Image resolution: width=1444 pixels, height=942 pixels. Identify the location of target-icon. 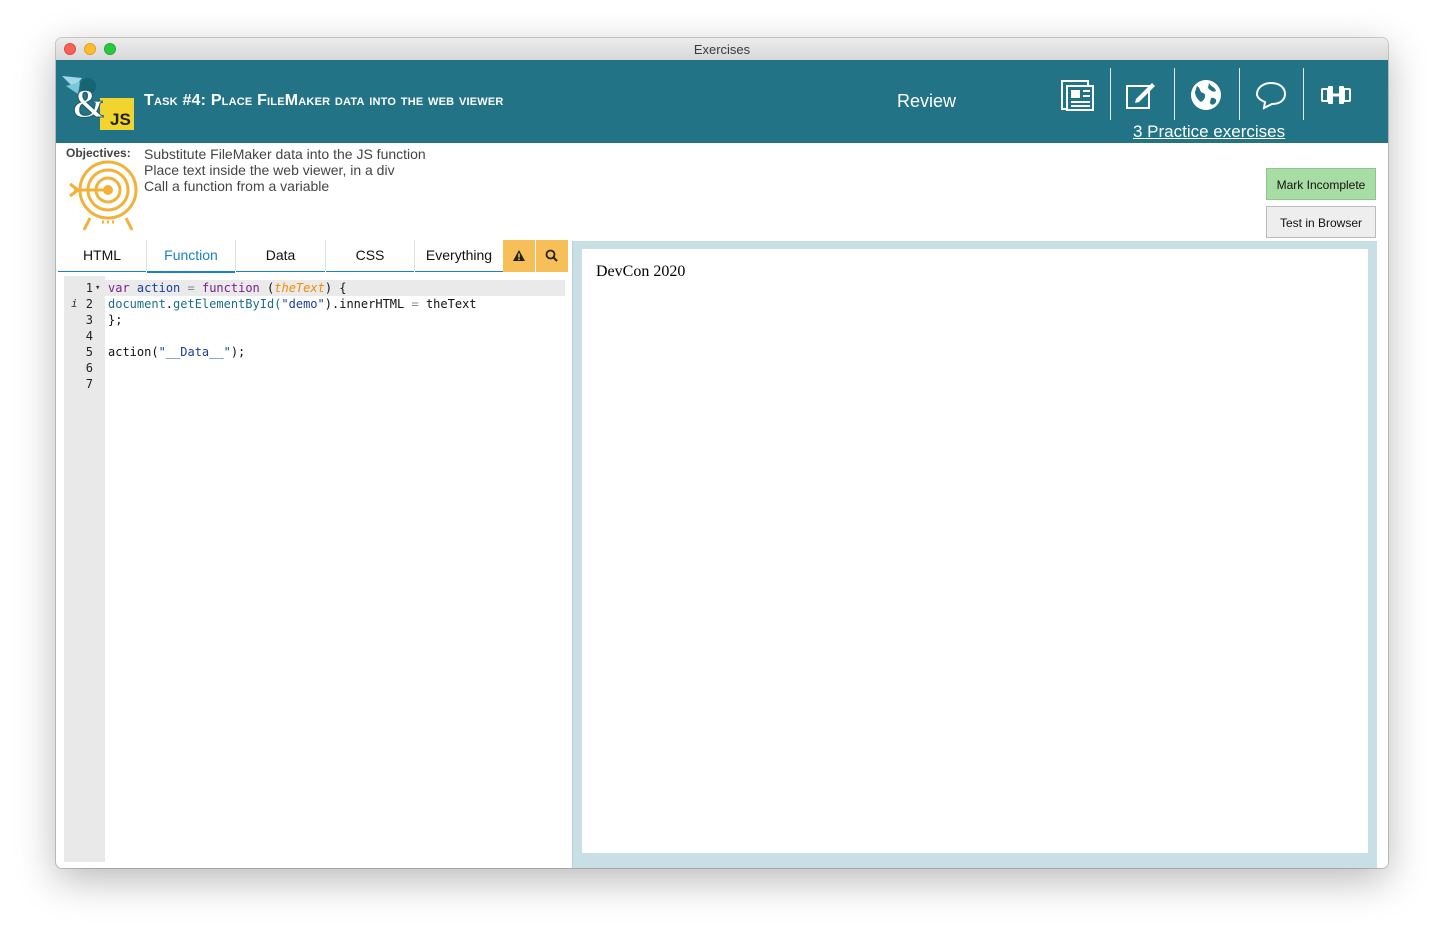
(103, 195).